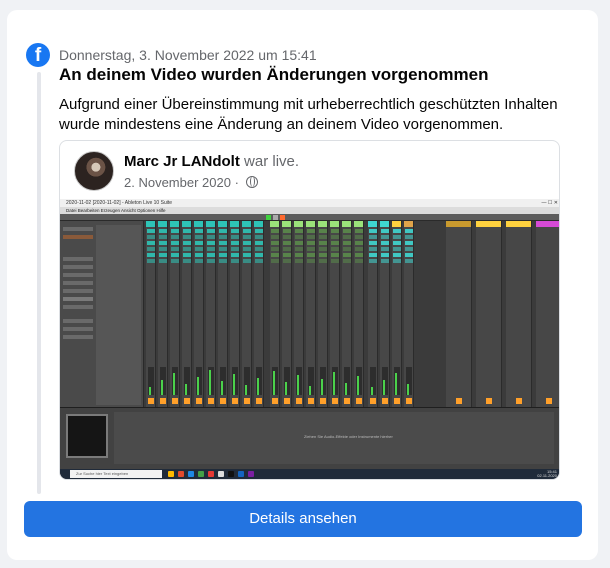  Describe the element at coordinates (231, 474) in the screenshot. I see `ableton-icon` at that location.